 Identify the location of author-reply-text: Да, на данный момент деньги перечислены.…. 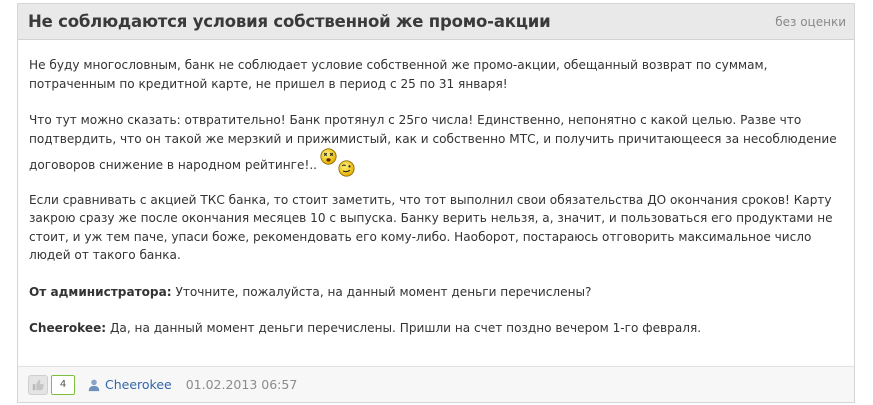
(405, 328).